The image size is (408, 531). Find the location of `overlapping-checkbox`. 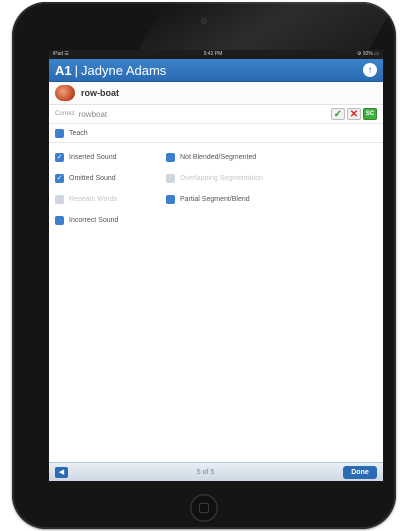

overlapping-checkbox is located at coordinates (170, 178).